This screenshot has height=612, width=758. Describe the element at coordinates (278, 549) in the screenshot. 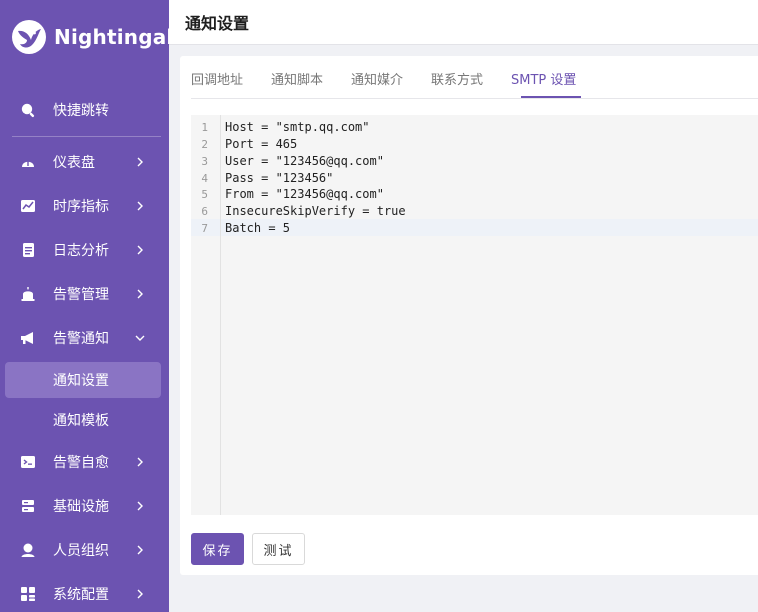

I see `test-button: 测试` at that location.